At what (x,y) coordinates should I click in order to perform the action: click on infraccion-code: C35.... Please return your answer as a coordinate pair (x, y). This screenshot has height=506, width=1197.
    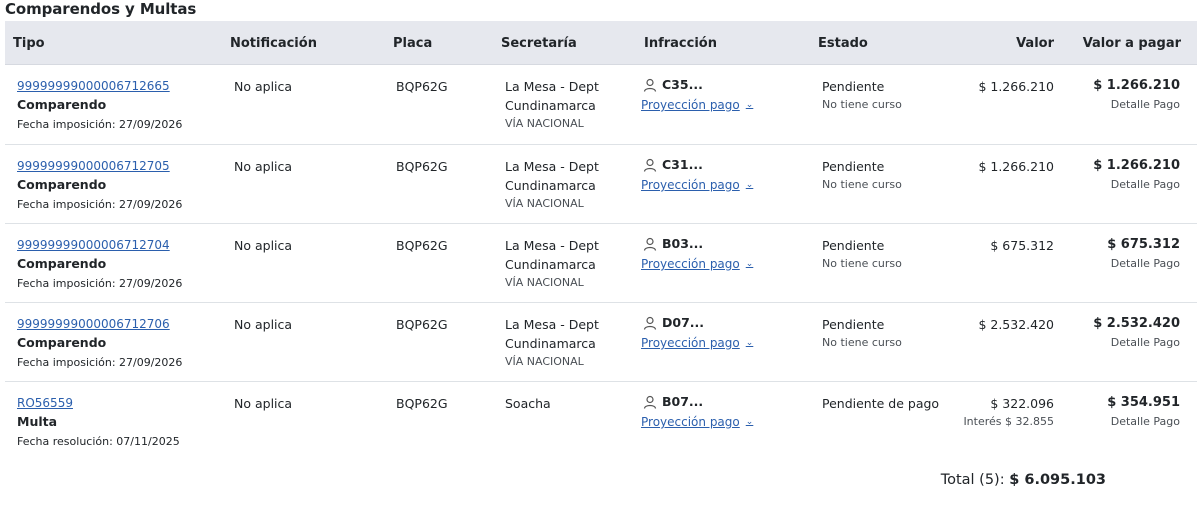
    Looking at the image, I should click on (682, 84).